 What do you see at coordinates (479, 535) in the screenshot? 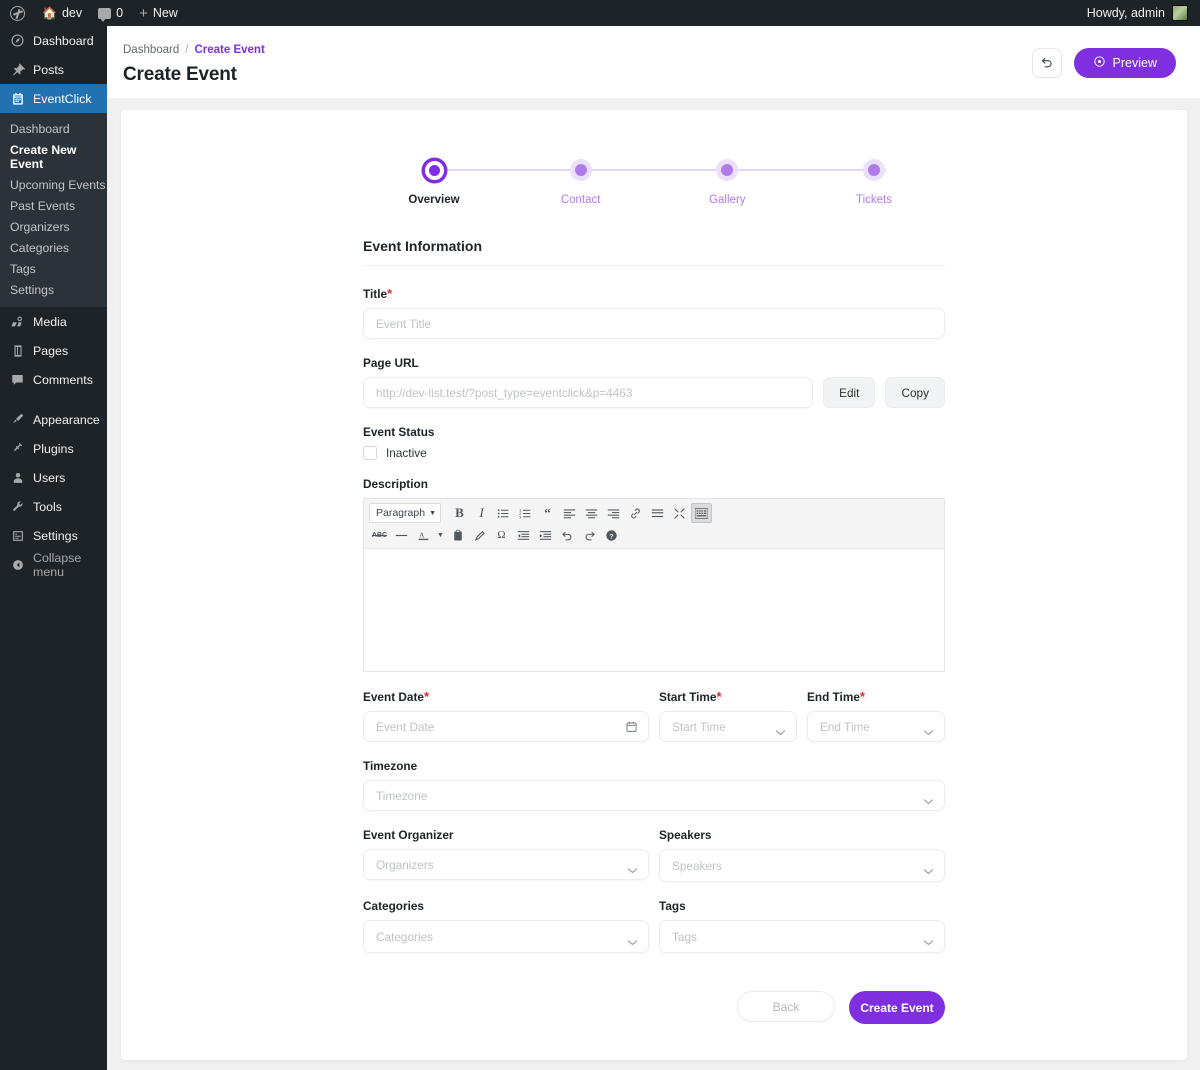
I see `clear-formatting-icon` at bounding box center [479, 535].